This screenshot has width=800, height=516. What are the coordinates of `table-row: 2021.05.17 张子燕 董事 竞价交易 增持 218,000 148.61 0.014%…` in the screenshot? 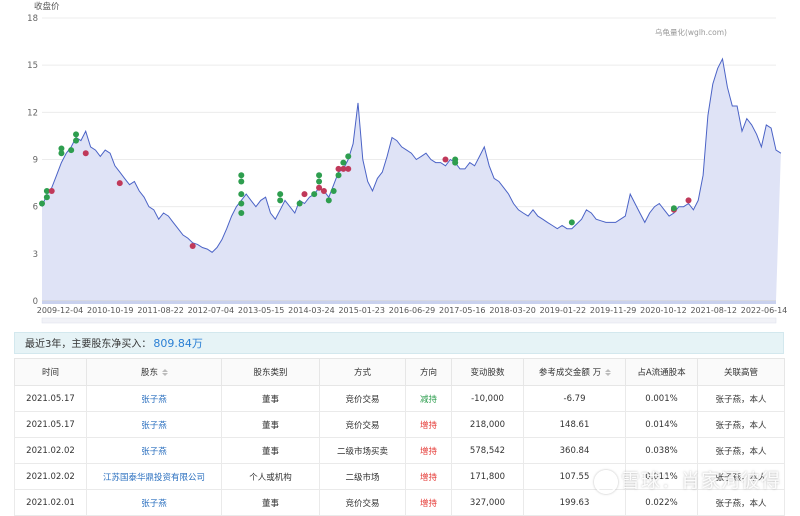 It's located at (399, 424).